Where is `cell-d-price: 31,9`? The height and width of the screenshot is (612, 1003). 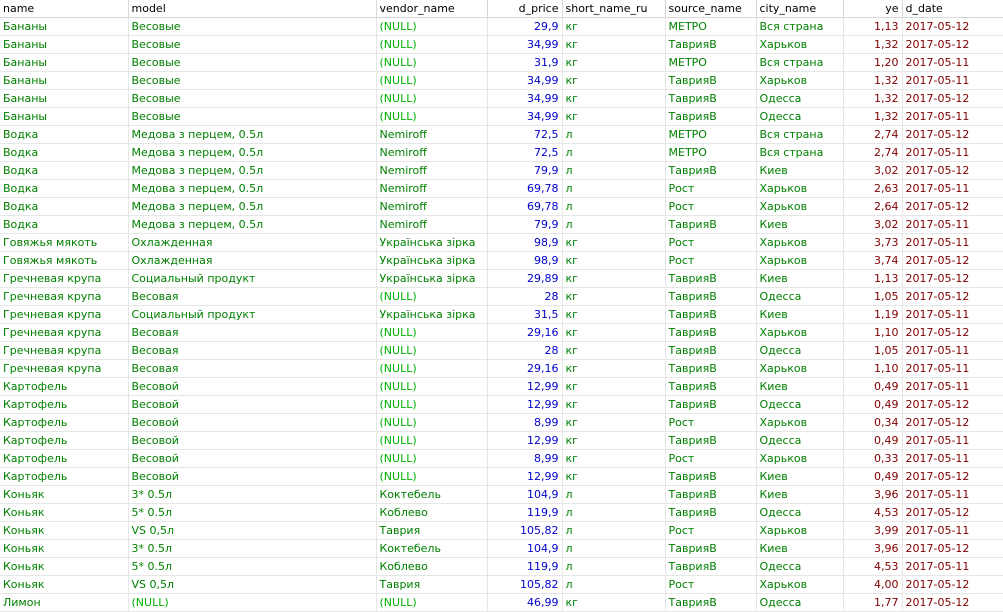 cell-d-price: 31,9 is located at coordinates (525, 62).